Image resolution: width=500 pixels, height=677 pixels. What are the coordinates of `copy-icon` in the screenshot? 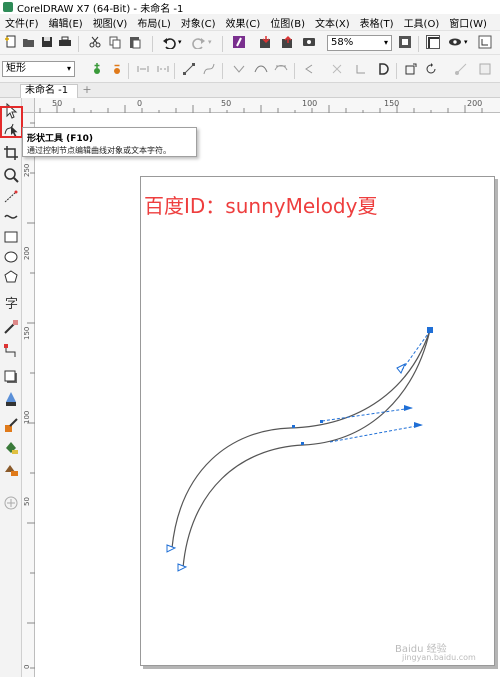 It's located at (115, 42).